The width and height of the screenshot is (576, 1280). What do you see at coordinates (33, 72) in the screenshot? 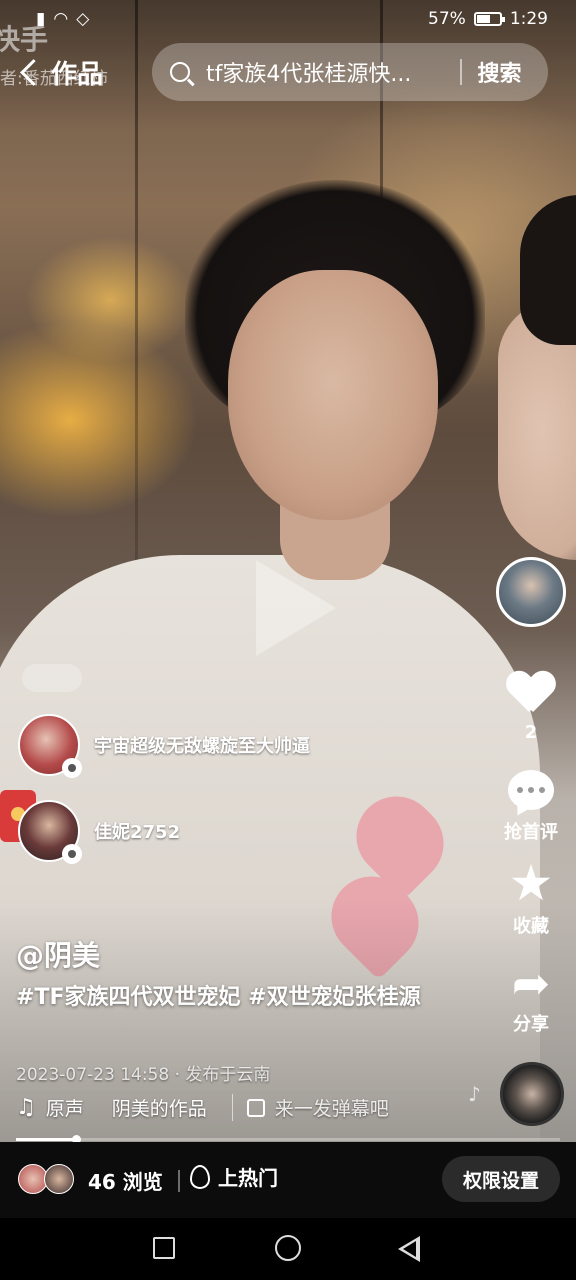
I see `chevron-left-icon` at bounding box center [33, 72].